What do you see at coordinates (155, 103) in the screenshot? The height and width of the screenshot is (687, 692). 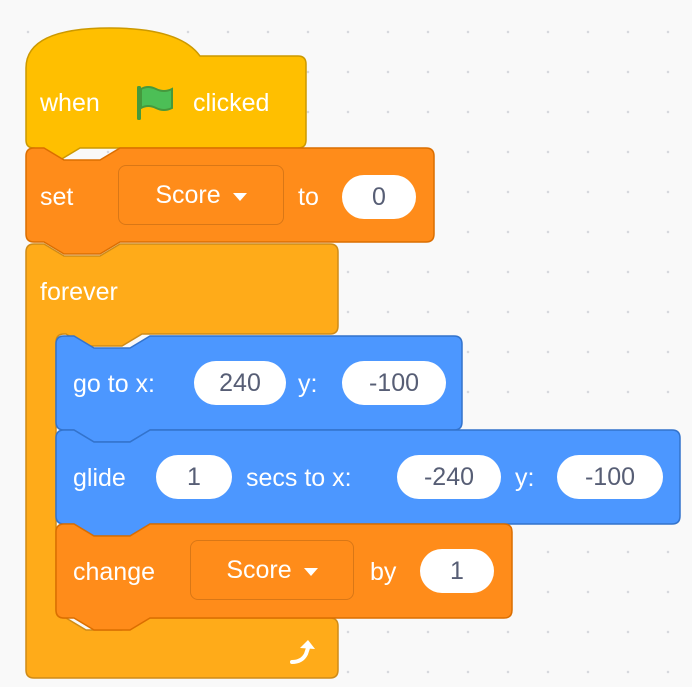 I see `green-flag-icon` at bounding box center [155, 103].